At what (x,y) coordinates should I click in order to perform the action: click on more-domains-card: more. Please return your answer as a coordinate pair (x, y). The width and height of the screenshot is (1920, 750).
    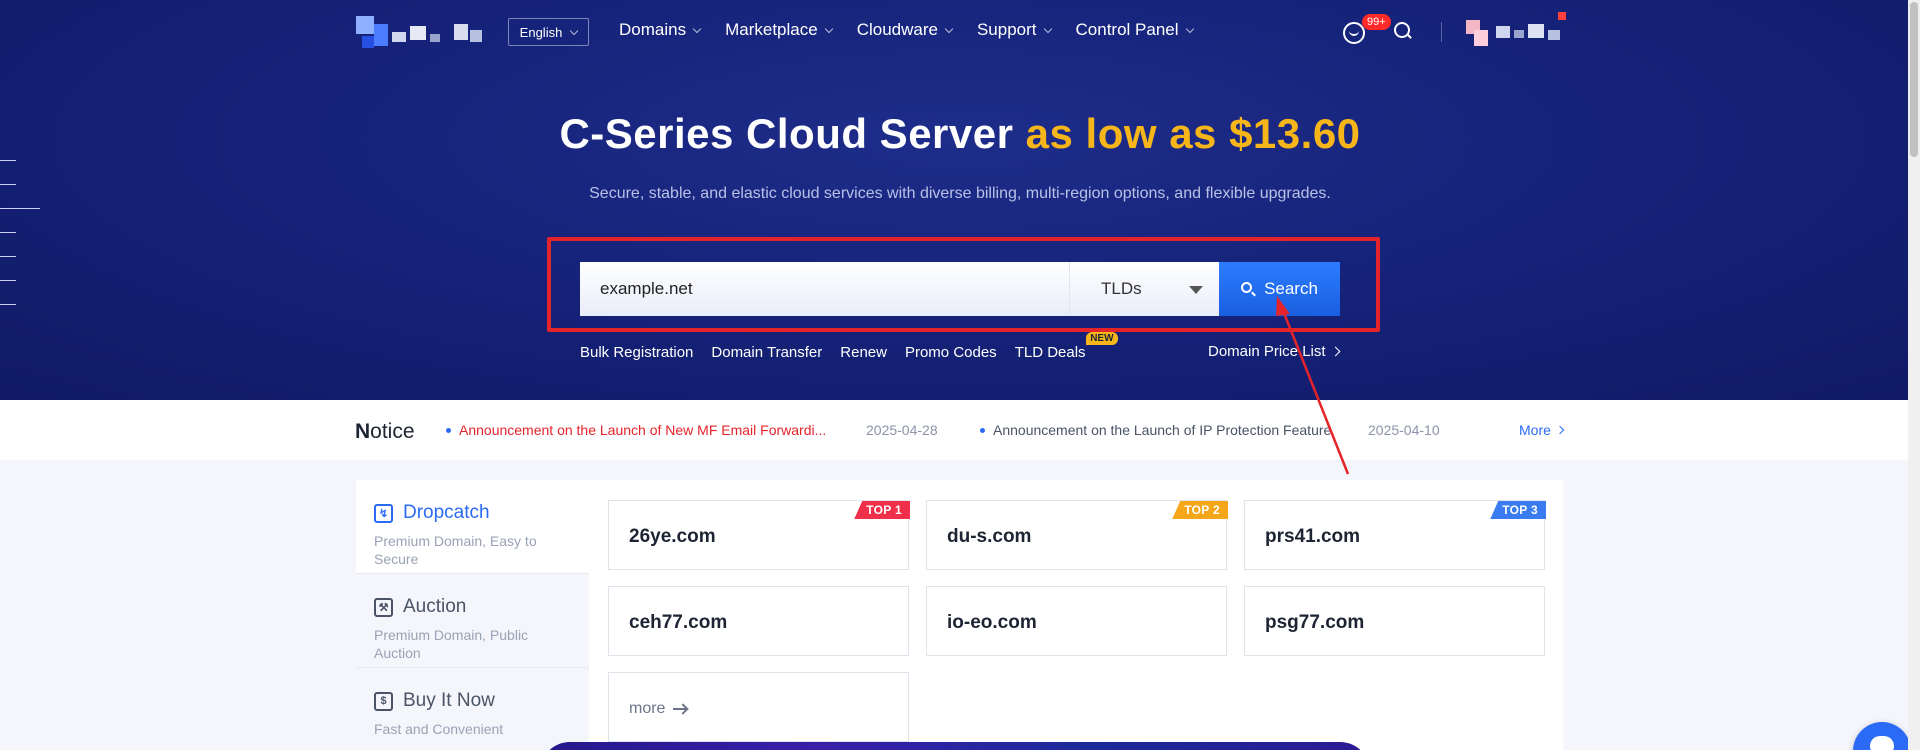
    Looking at the image, I should click on (758, 707).